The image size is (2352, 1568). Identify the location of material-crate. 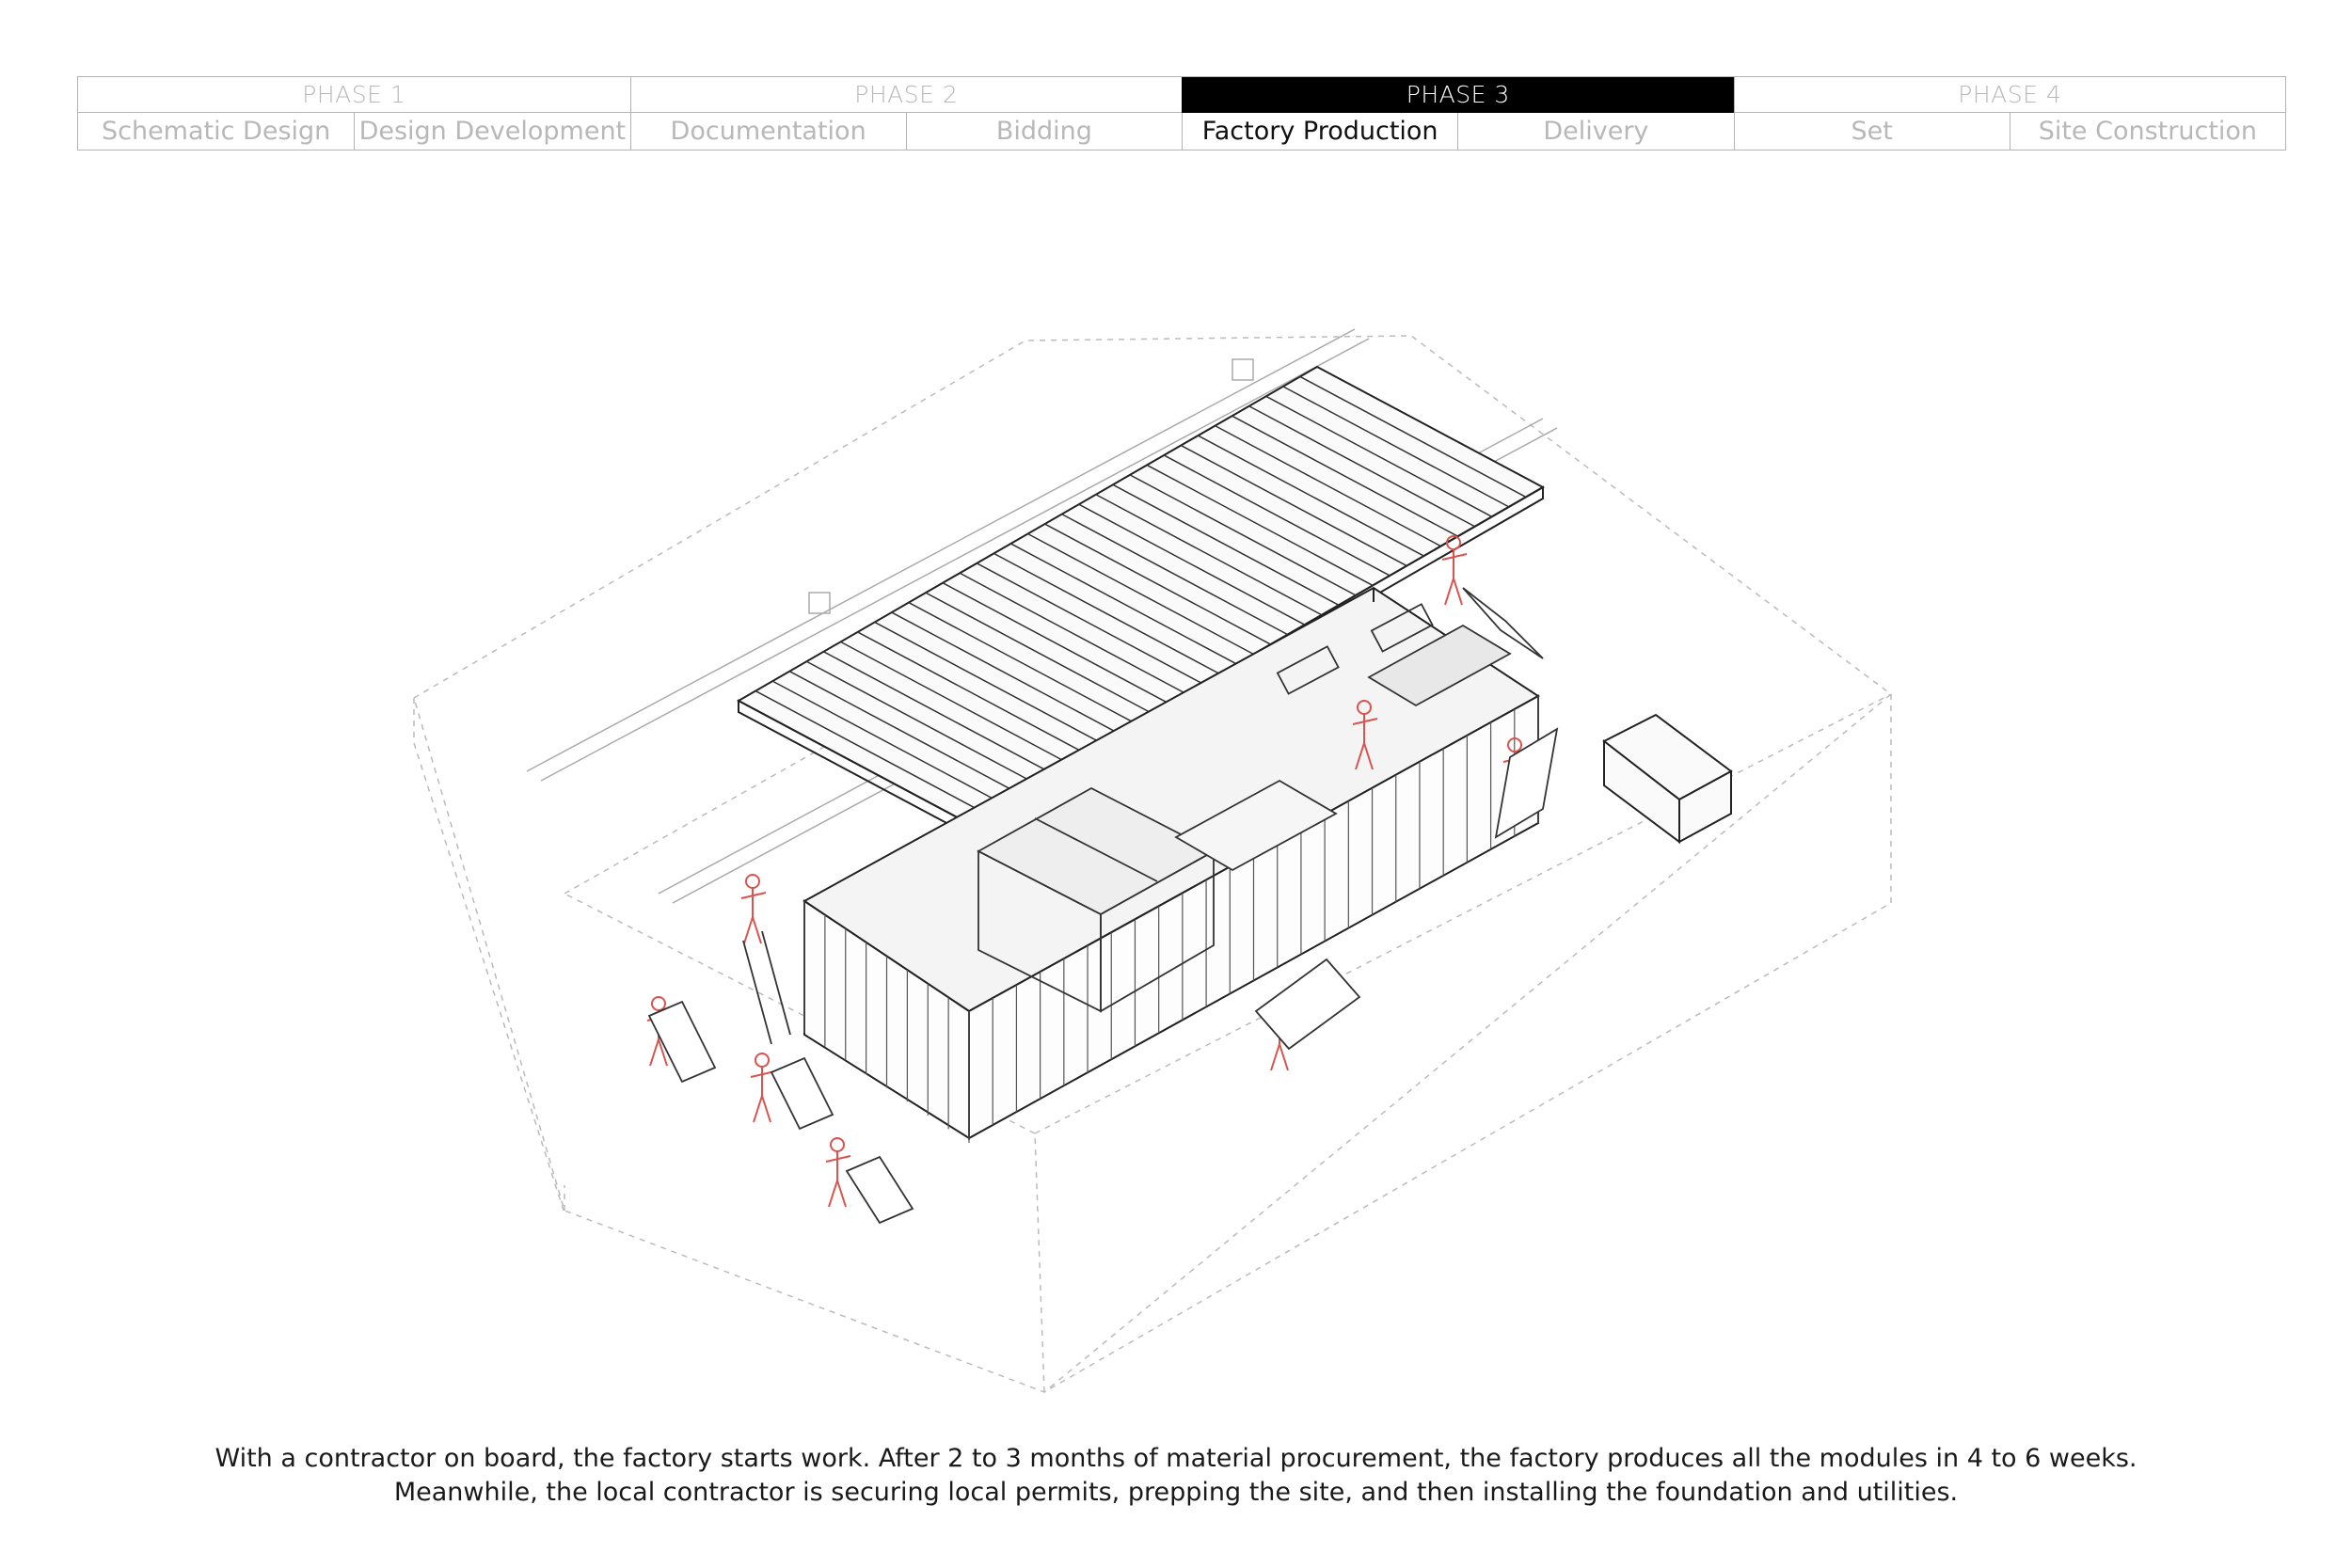
(1667, 778).